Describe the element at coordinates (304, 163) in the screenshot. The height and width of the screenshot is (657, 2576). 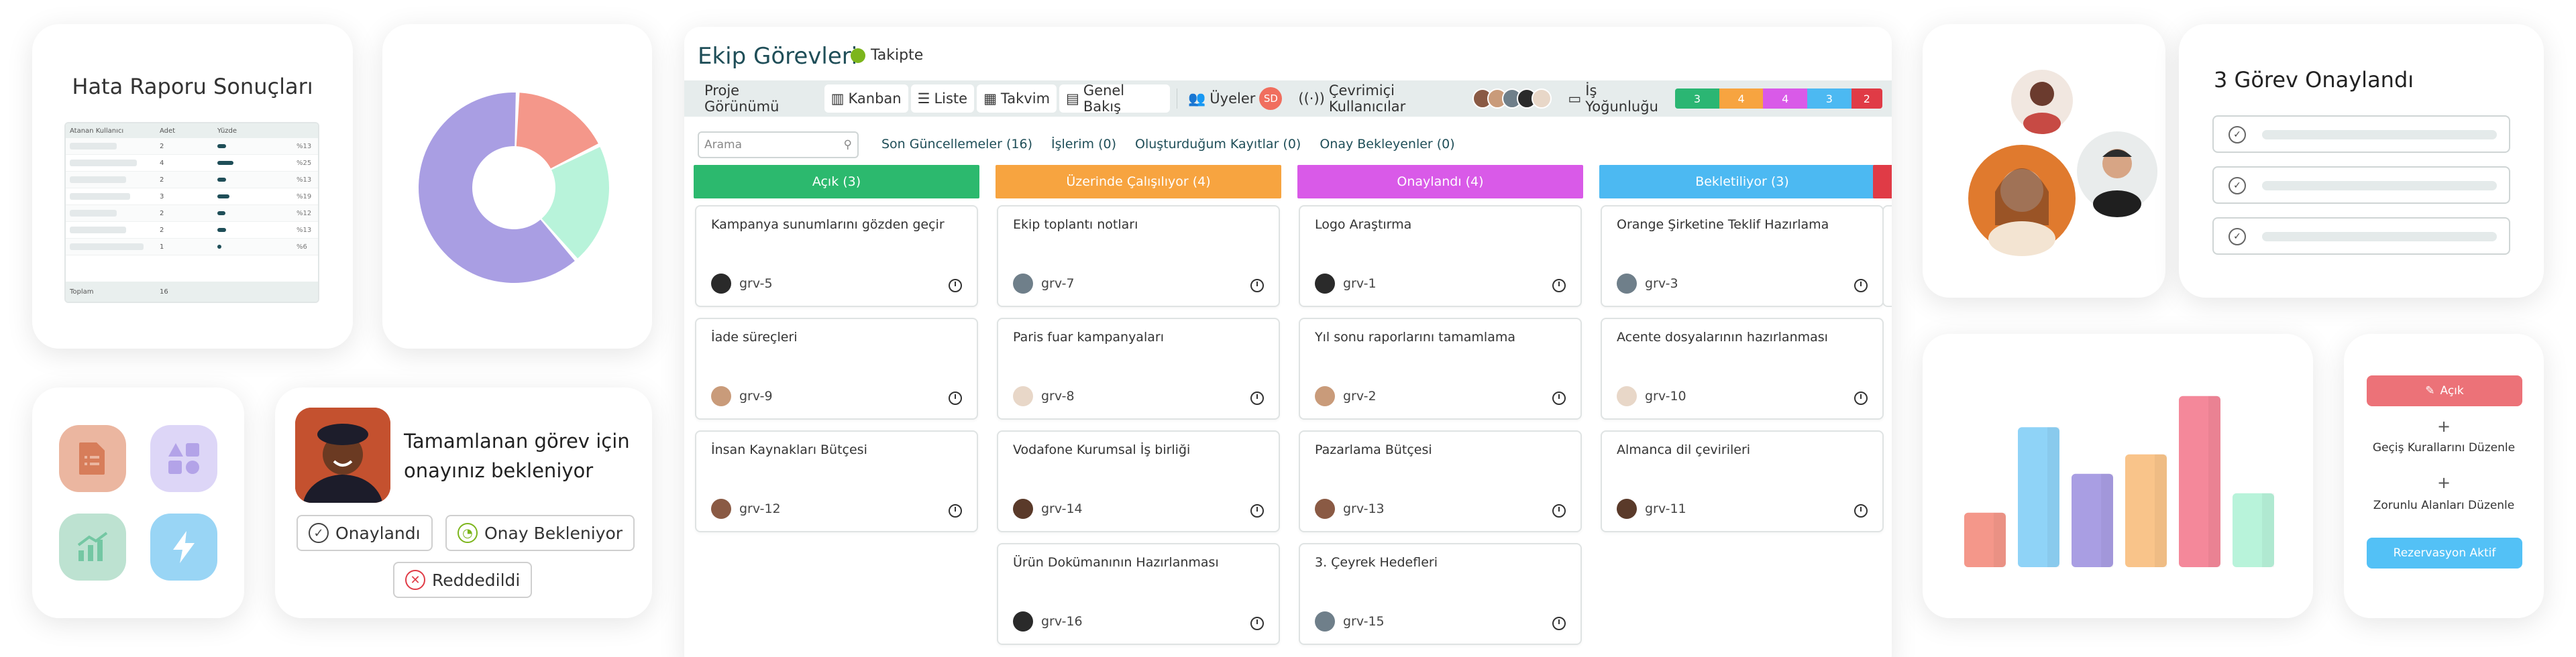
I see `row-percent: %25` at that location.